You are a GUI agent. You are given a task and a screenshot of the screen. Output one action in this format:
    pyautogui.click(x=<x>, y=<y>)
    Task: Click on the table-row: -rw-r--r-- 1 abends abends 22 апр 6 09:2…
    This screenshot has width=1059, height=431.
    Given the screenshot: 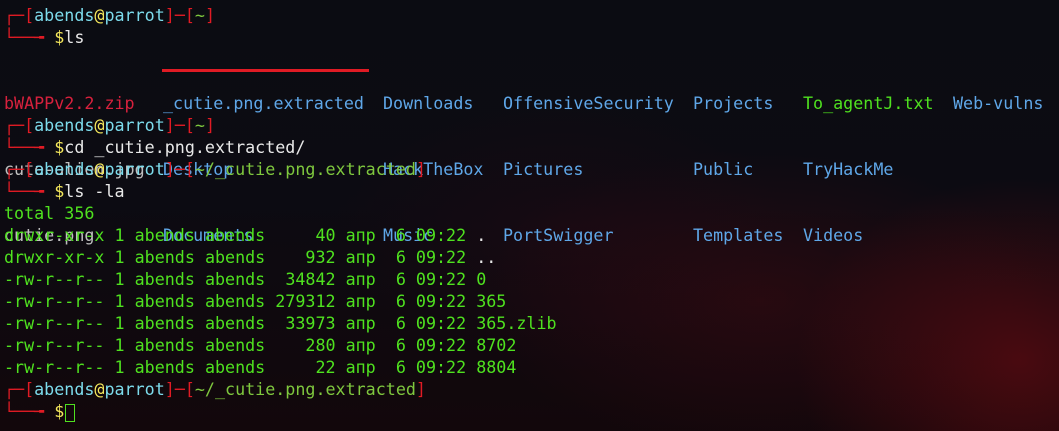 What is the action you would take?
    pyautogui.click(x=260, y=367)
    